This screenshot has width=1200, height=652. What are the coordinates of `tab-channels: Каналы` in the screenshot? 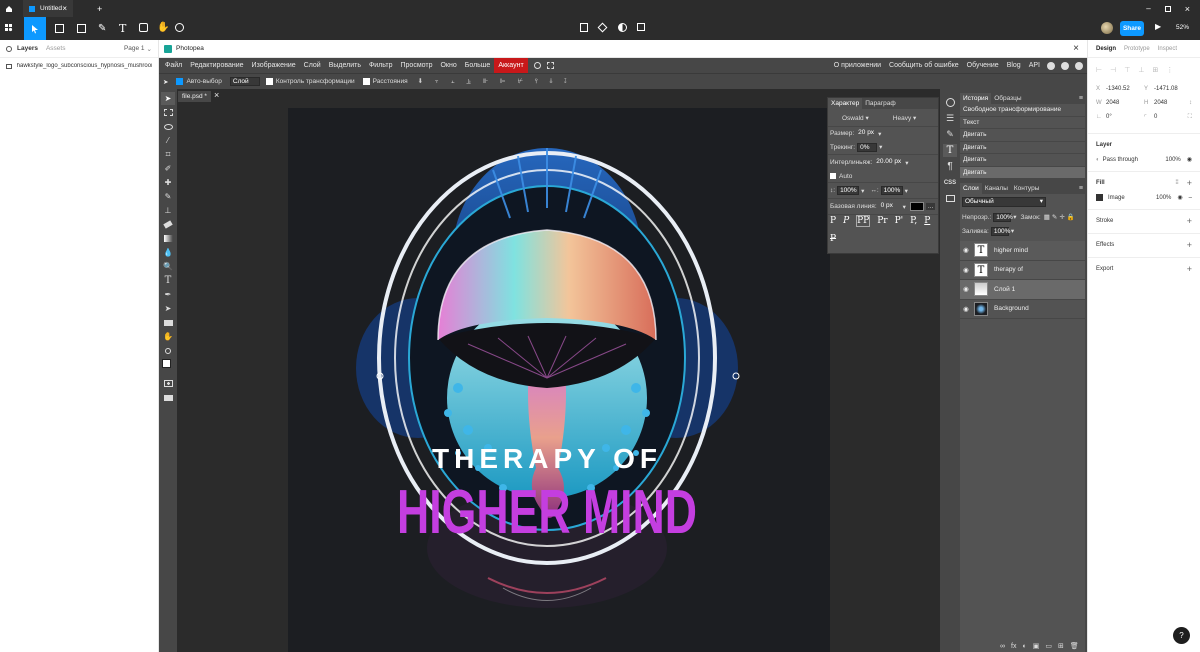 It's located at (996, 188).